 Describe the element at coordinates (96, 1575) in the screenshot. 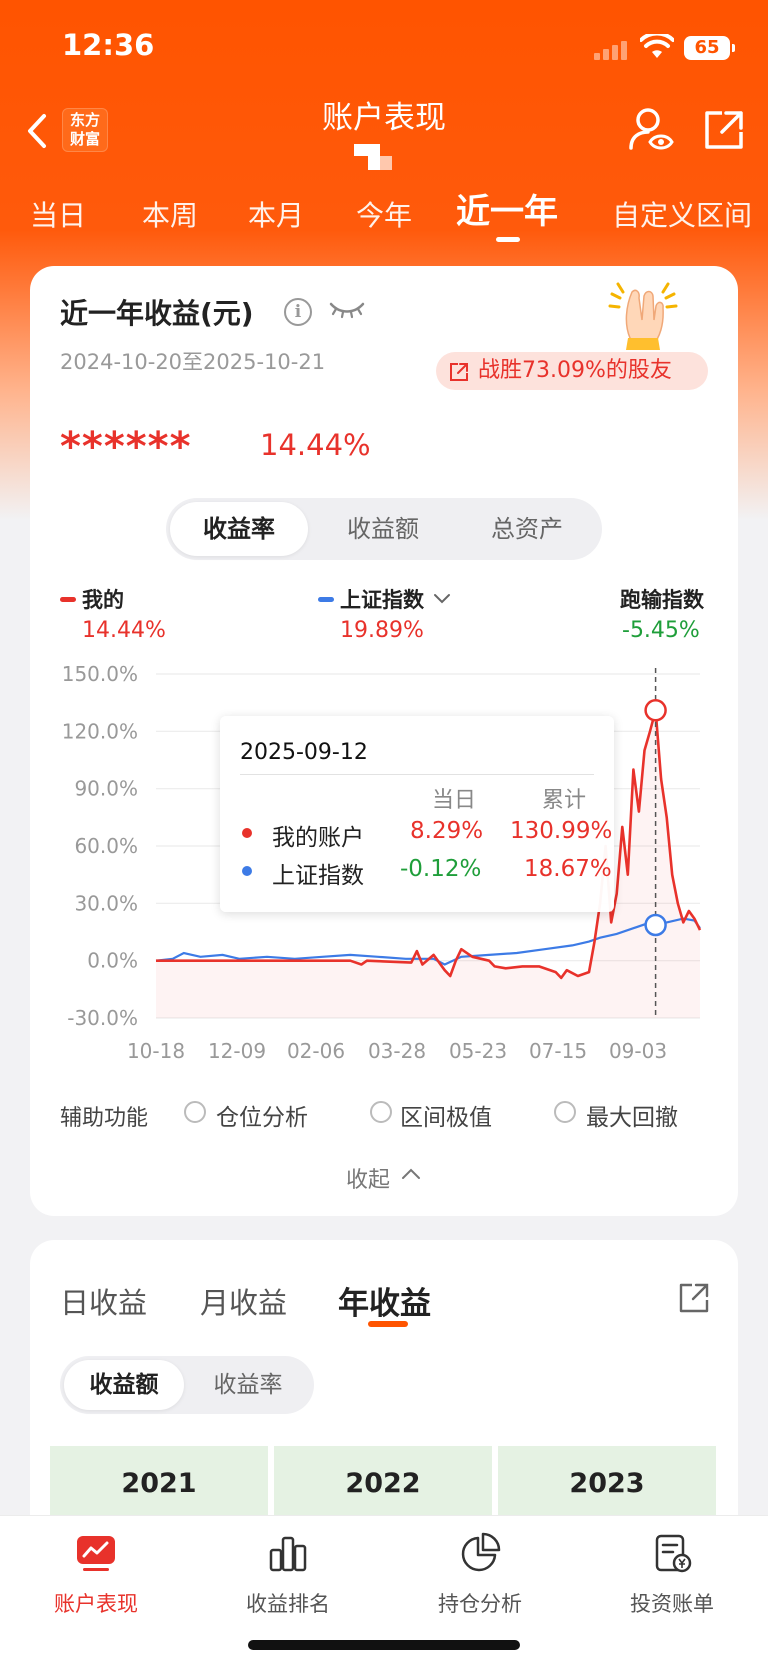

I see `nav-account-performance: 账户表现` at that location.